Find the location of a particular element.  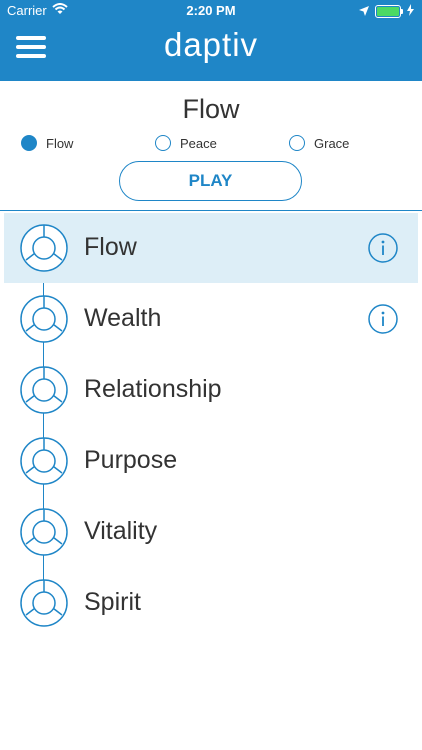

battery-level is located at coordinates (388, 11).